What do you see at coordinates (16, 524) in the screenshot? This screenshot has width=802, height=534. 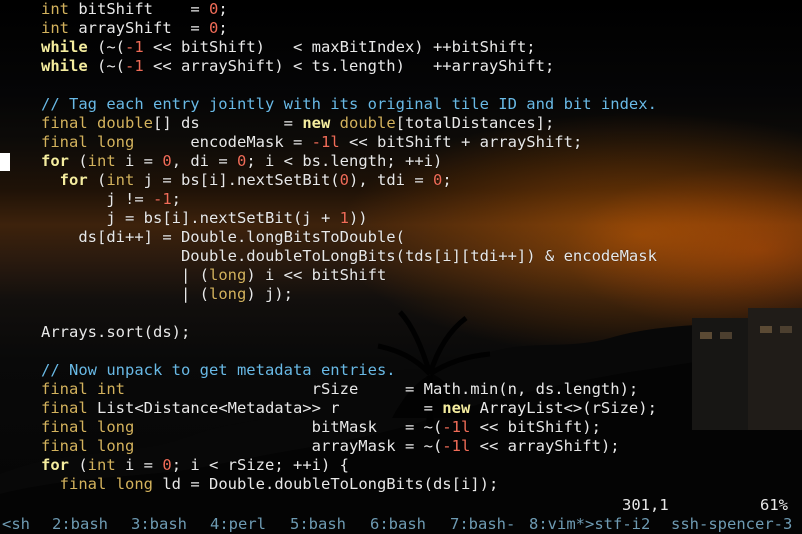 I see `window-tab-1: <sh` at bounding box center [16, 524].